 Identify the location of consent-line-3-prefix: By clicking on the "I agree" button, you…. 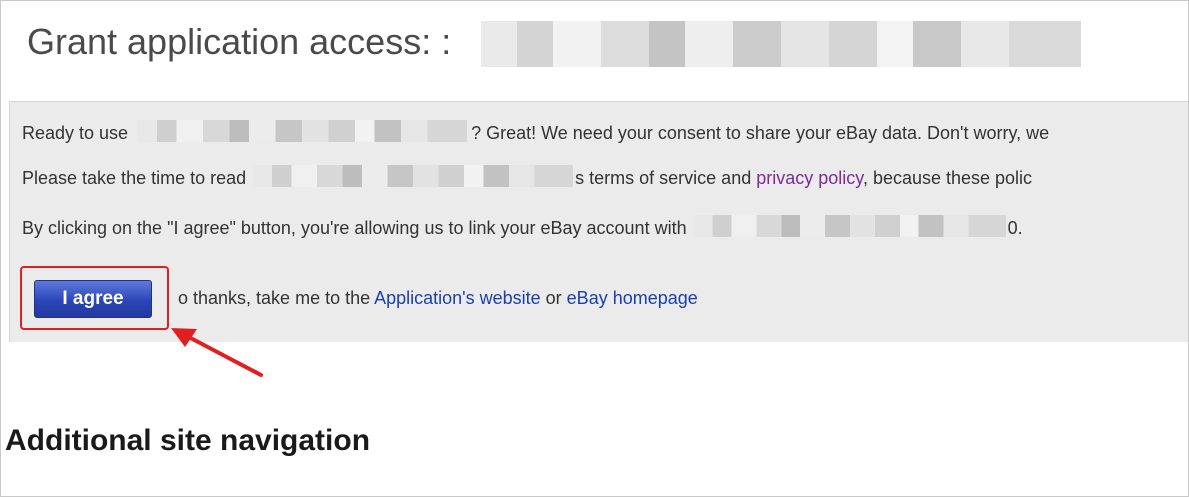
(354, 228).